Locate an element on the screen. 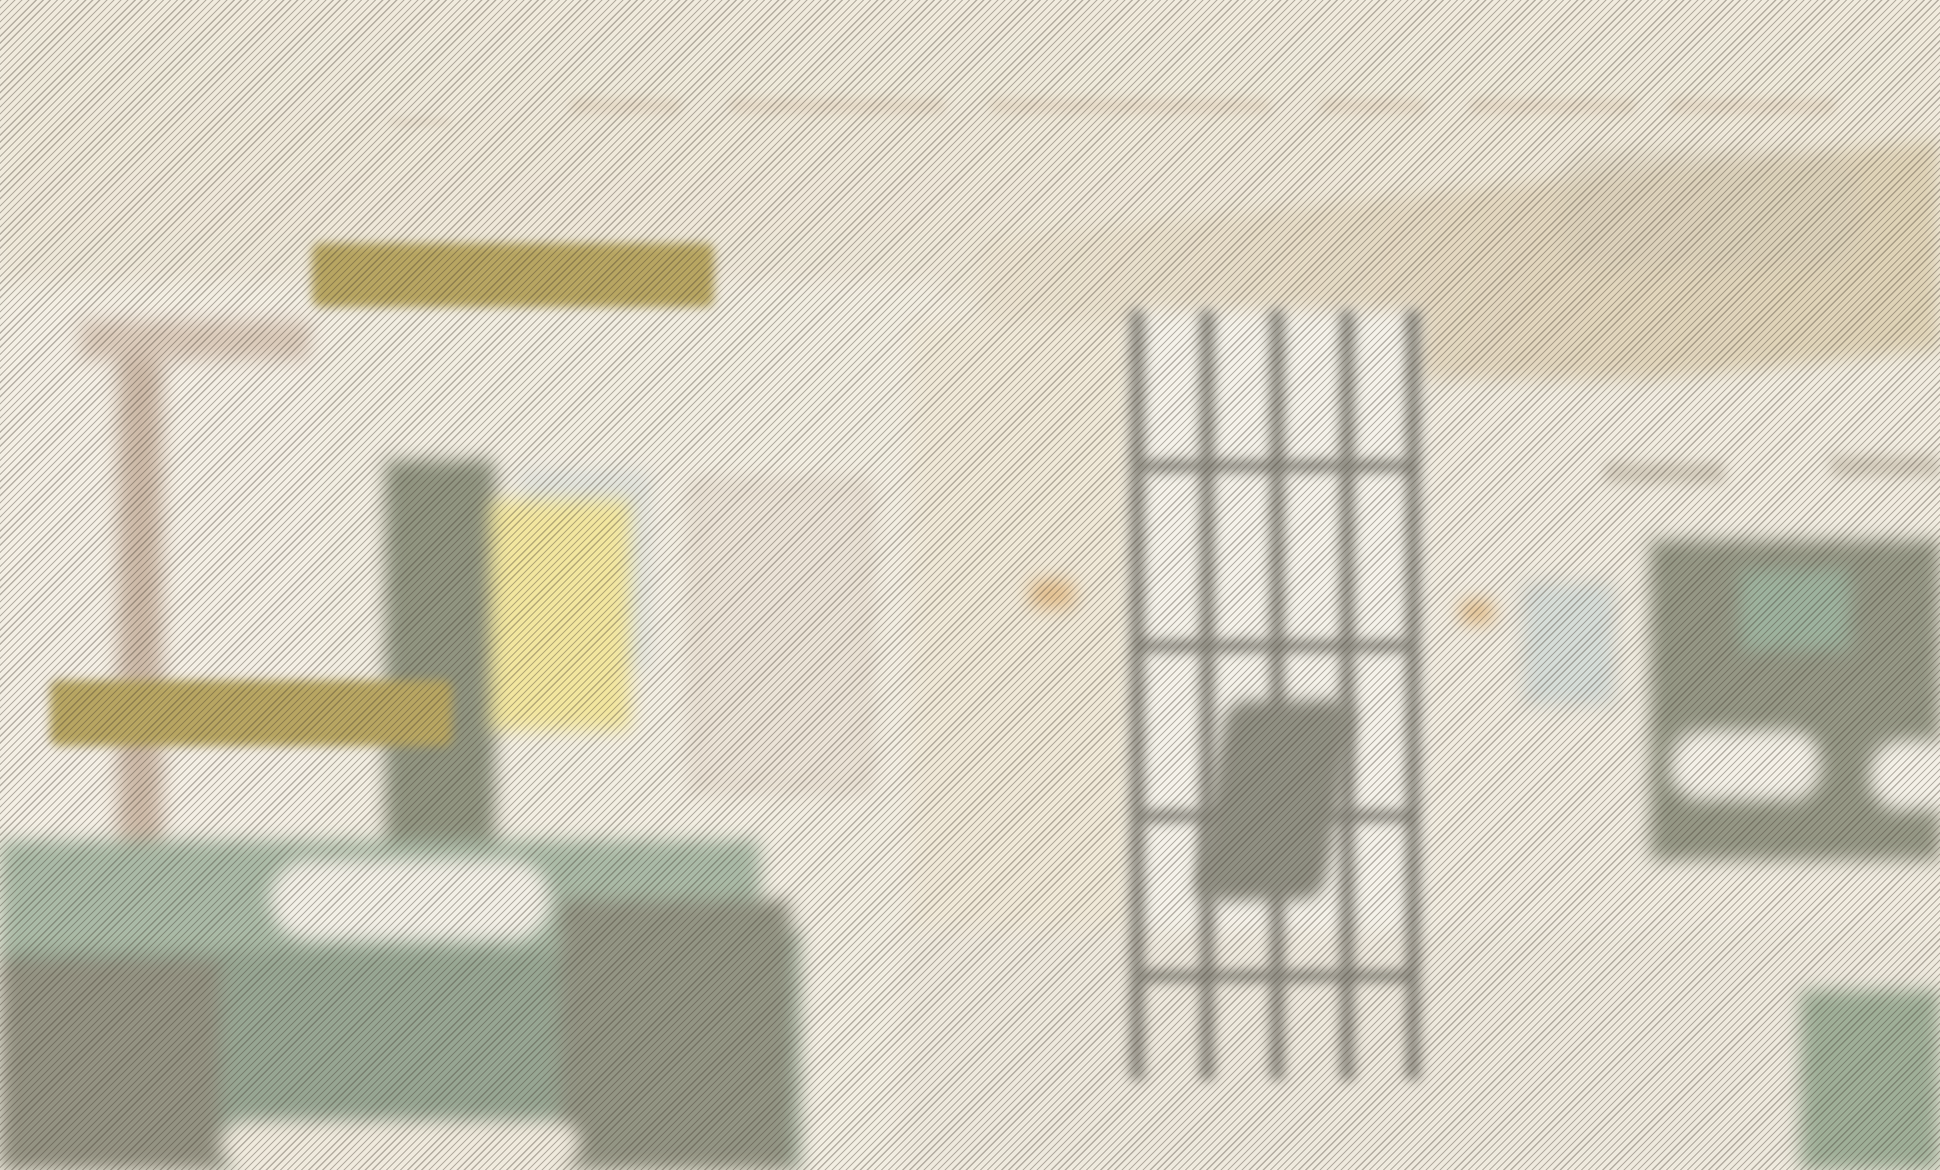 Image resolution: width=1940 pixels, height=1170 pixels. hero-badge-bottom is located at coordinates (251, 713).